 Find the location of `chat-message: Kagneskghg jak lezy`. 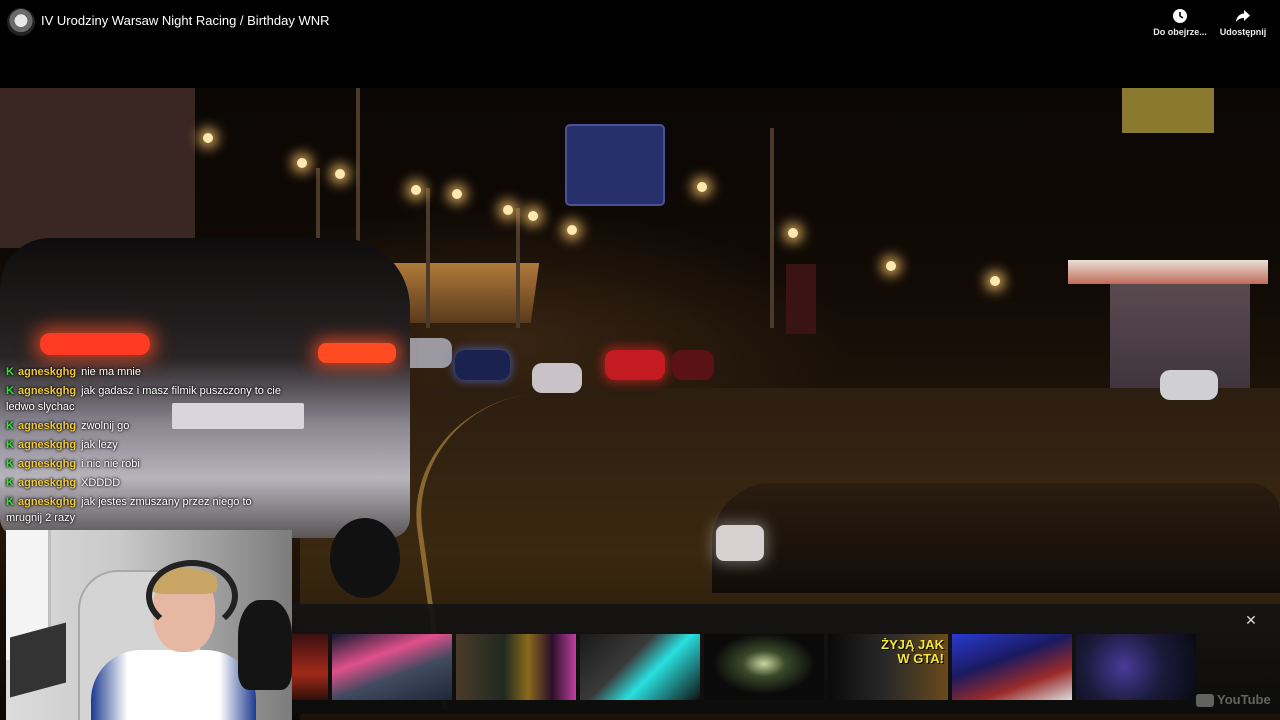

chat-message: Kagneskghg jak lezy is located at coordinates (146, 445).